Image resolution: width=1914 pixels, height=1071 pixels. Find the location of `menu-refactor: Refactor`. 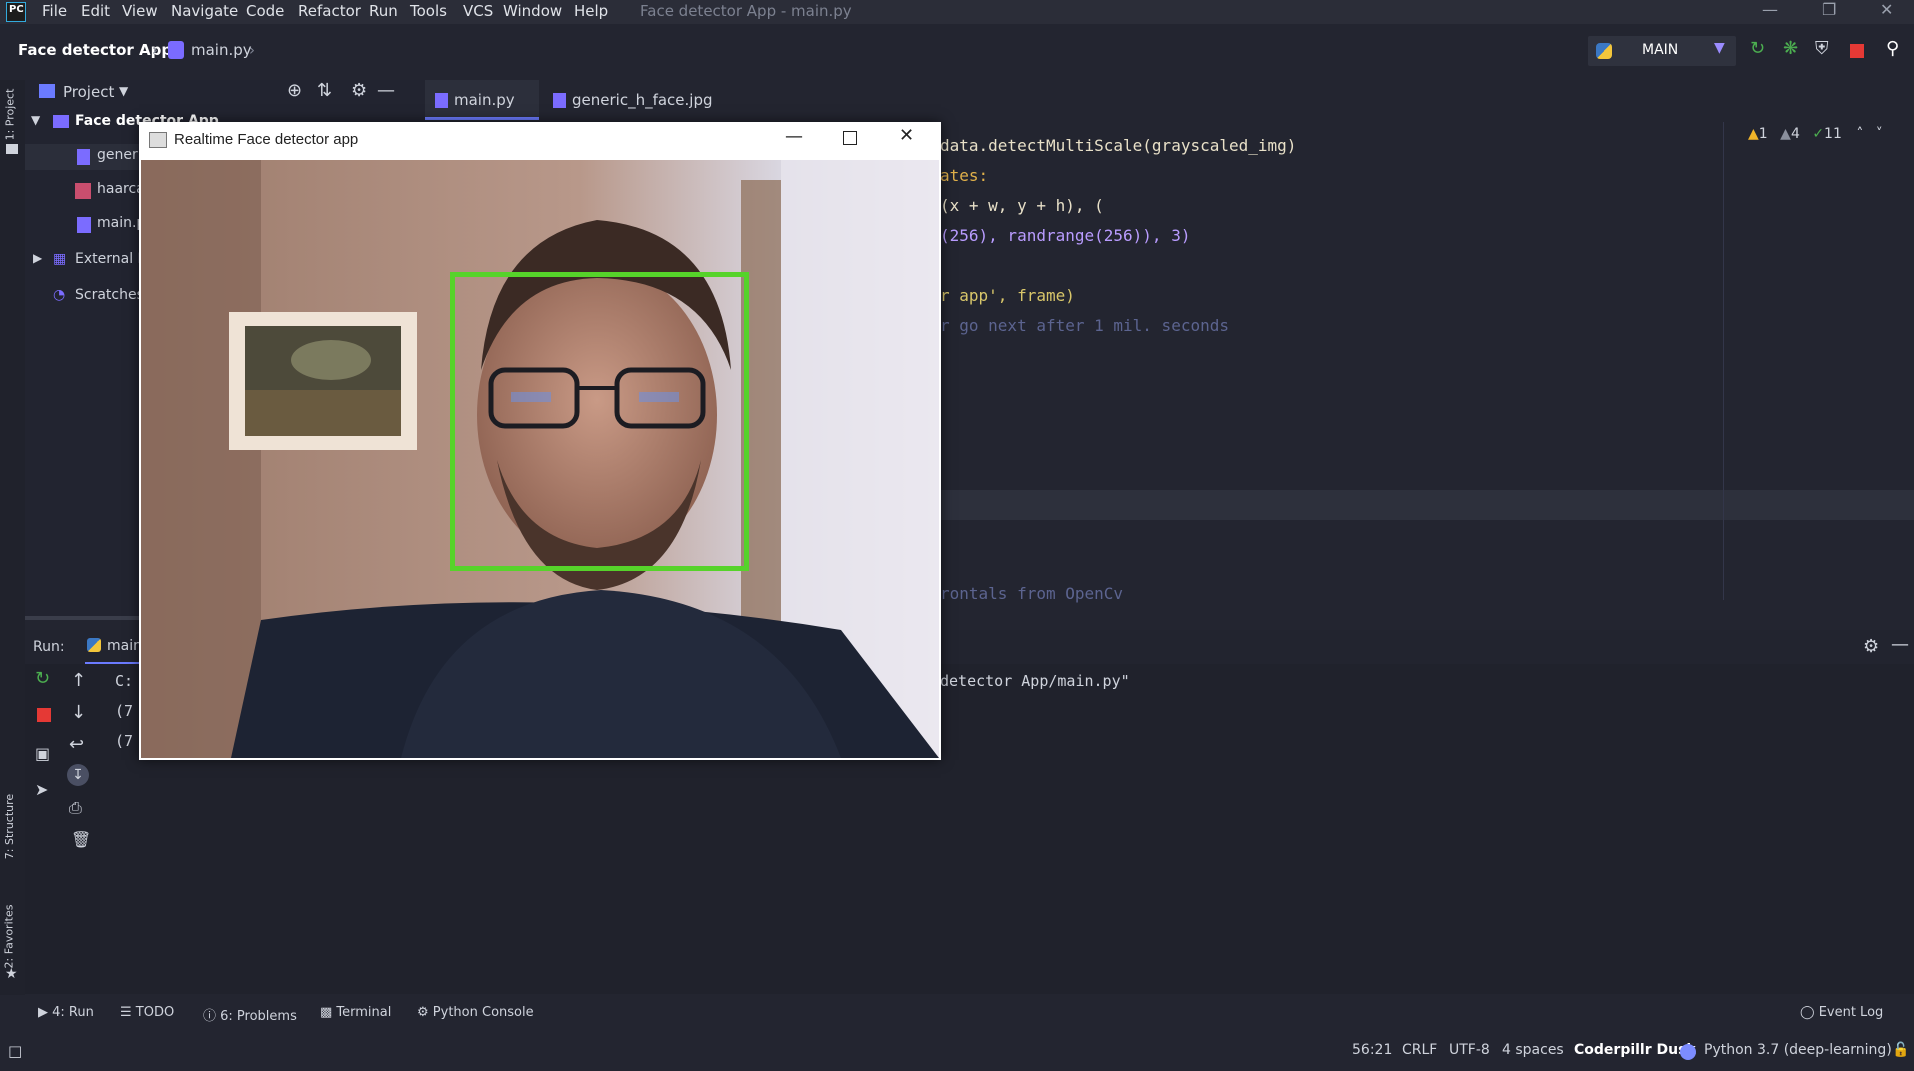

menu-refactor: Refactor is located at coordinates (329, 11).